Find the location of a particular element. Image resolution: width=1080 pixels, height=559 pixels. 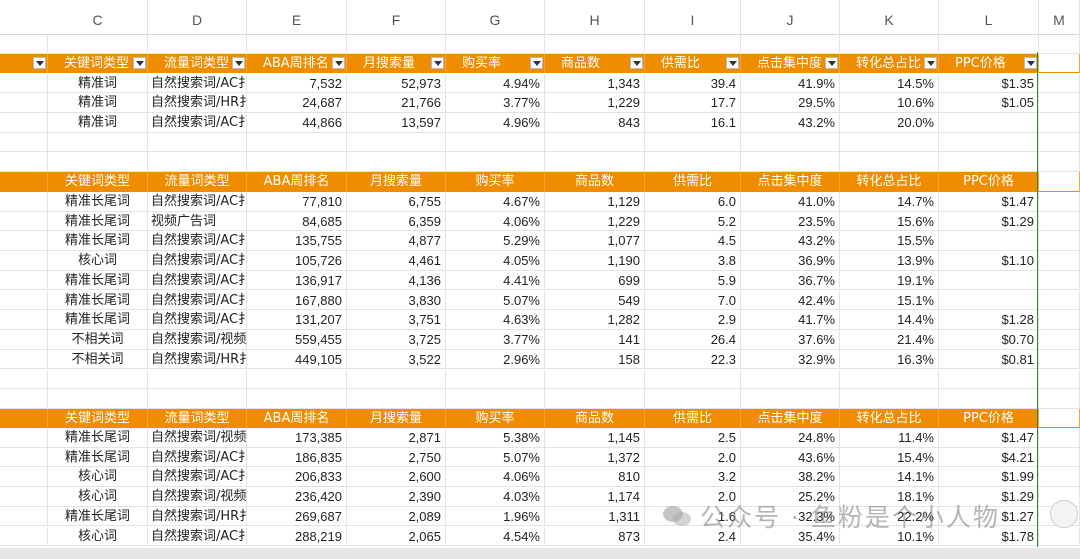

data-cell: 4.94% is located at coordinates (495, 83).